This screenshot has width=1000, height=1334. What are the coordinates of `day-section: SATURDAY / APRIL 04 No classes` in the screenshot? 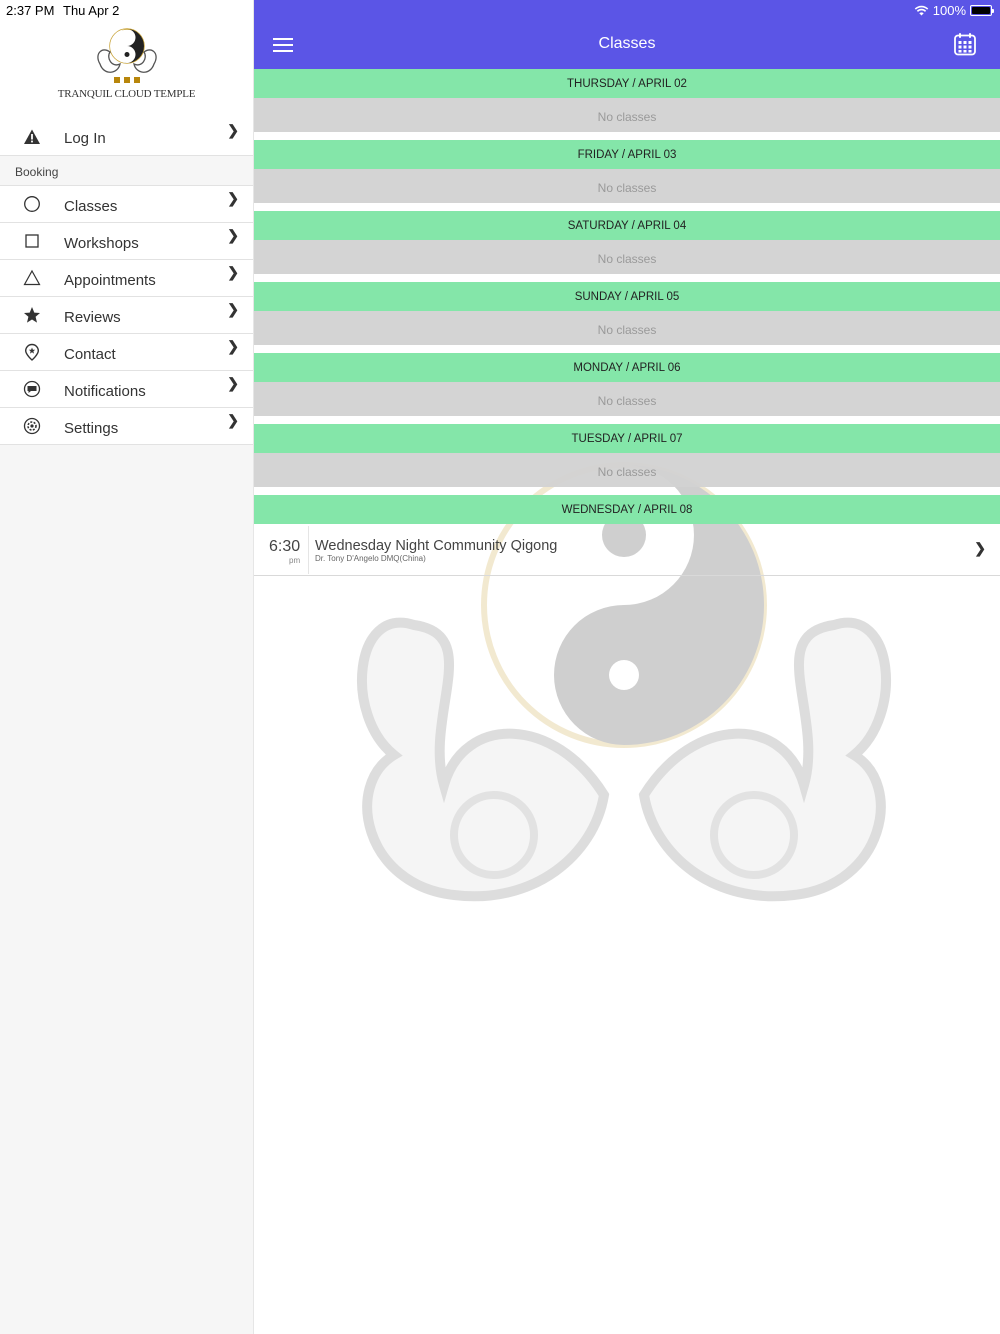 It's located at (627, 242).